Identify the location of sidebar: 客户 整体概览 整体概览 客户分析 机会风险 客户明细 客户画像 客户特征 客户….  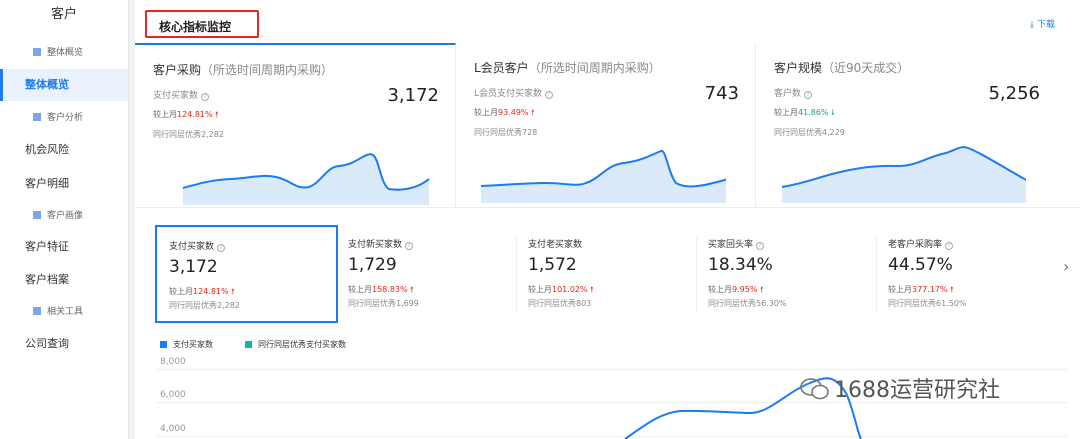
(64, 219).